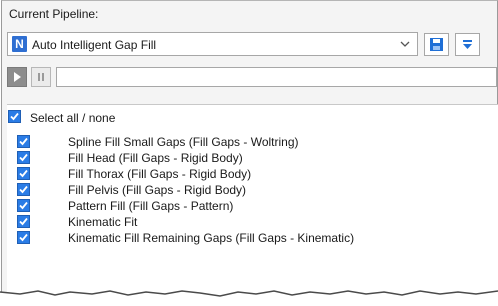 The height and width of the screenshot is (306, 498). What do you see at coordinates (212, 44) in the screenshot?
I see `pipeline-select: N Auto Intelligent Gap Fill` at bounding box center [212, 44].